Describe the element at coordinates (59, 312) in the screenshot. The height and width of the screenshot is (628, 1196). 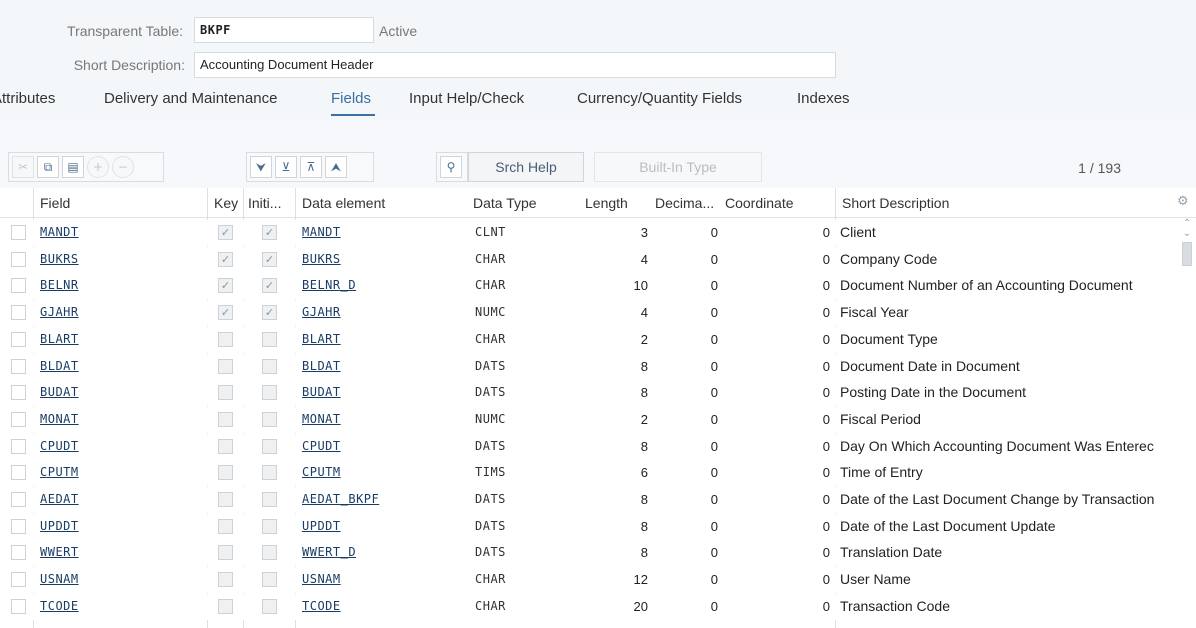
I see `field-name: GJAHR` at that location.